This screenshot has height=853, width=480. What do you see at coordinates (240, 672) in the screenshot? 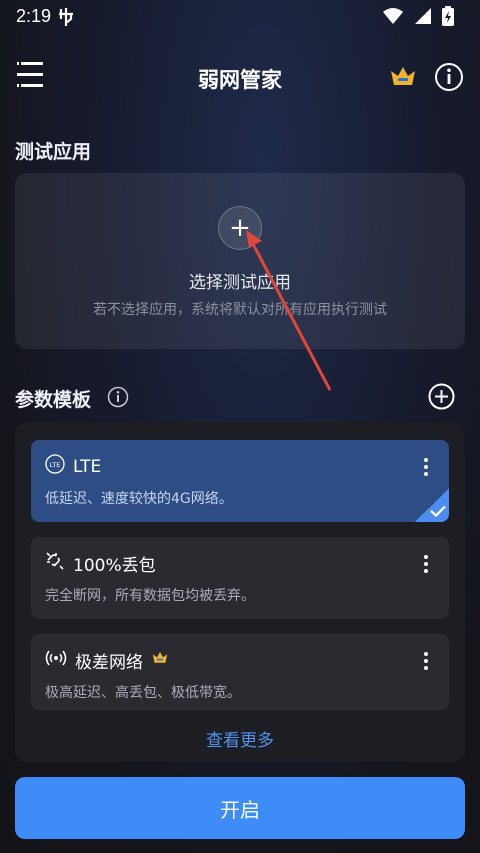
I see `template-item-poor-network: 极差网络 极高延迟、高丢包、极低带宽。` at bounding box center [240, 672].